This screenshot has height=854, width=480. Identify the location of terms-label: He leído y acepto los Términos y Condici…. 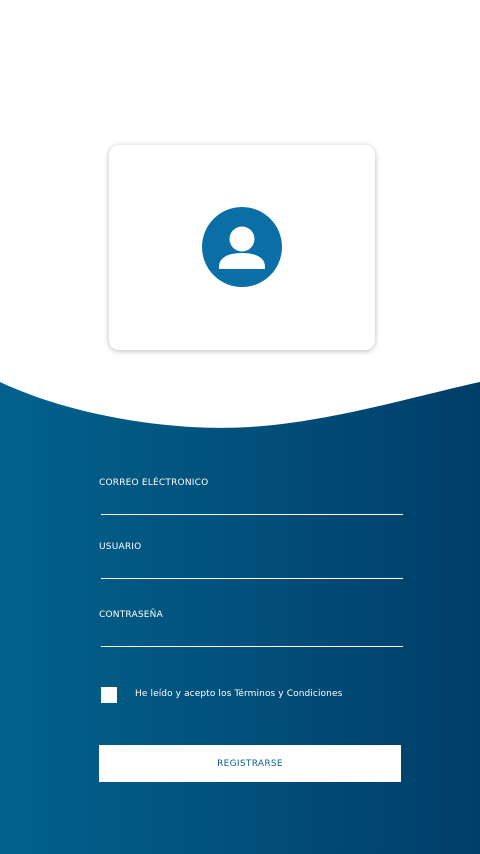
(238, 694).